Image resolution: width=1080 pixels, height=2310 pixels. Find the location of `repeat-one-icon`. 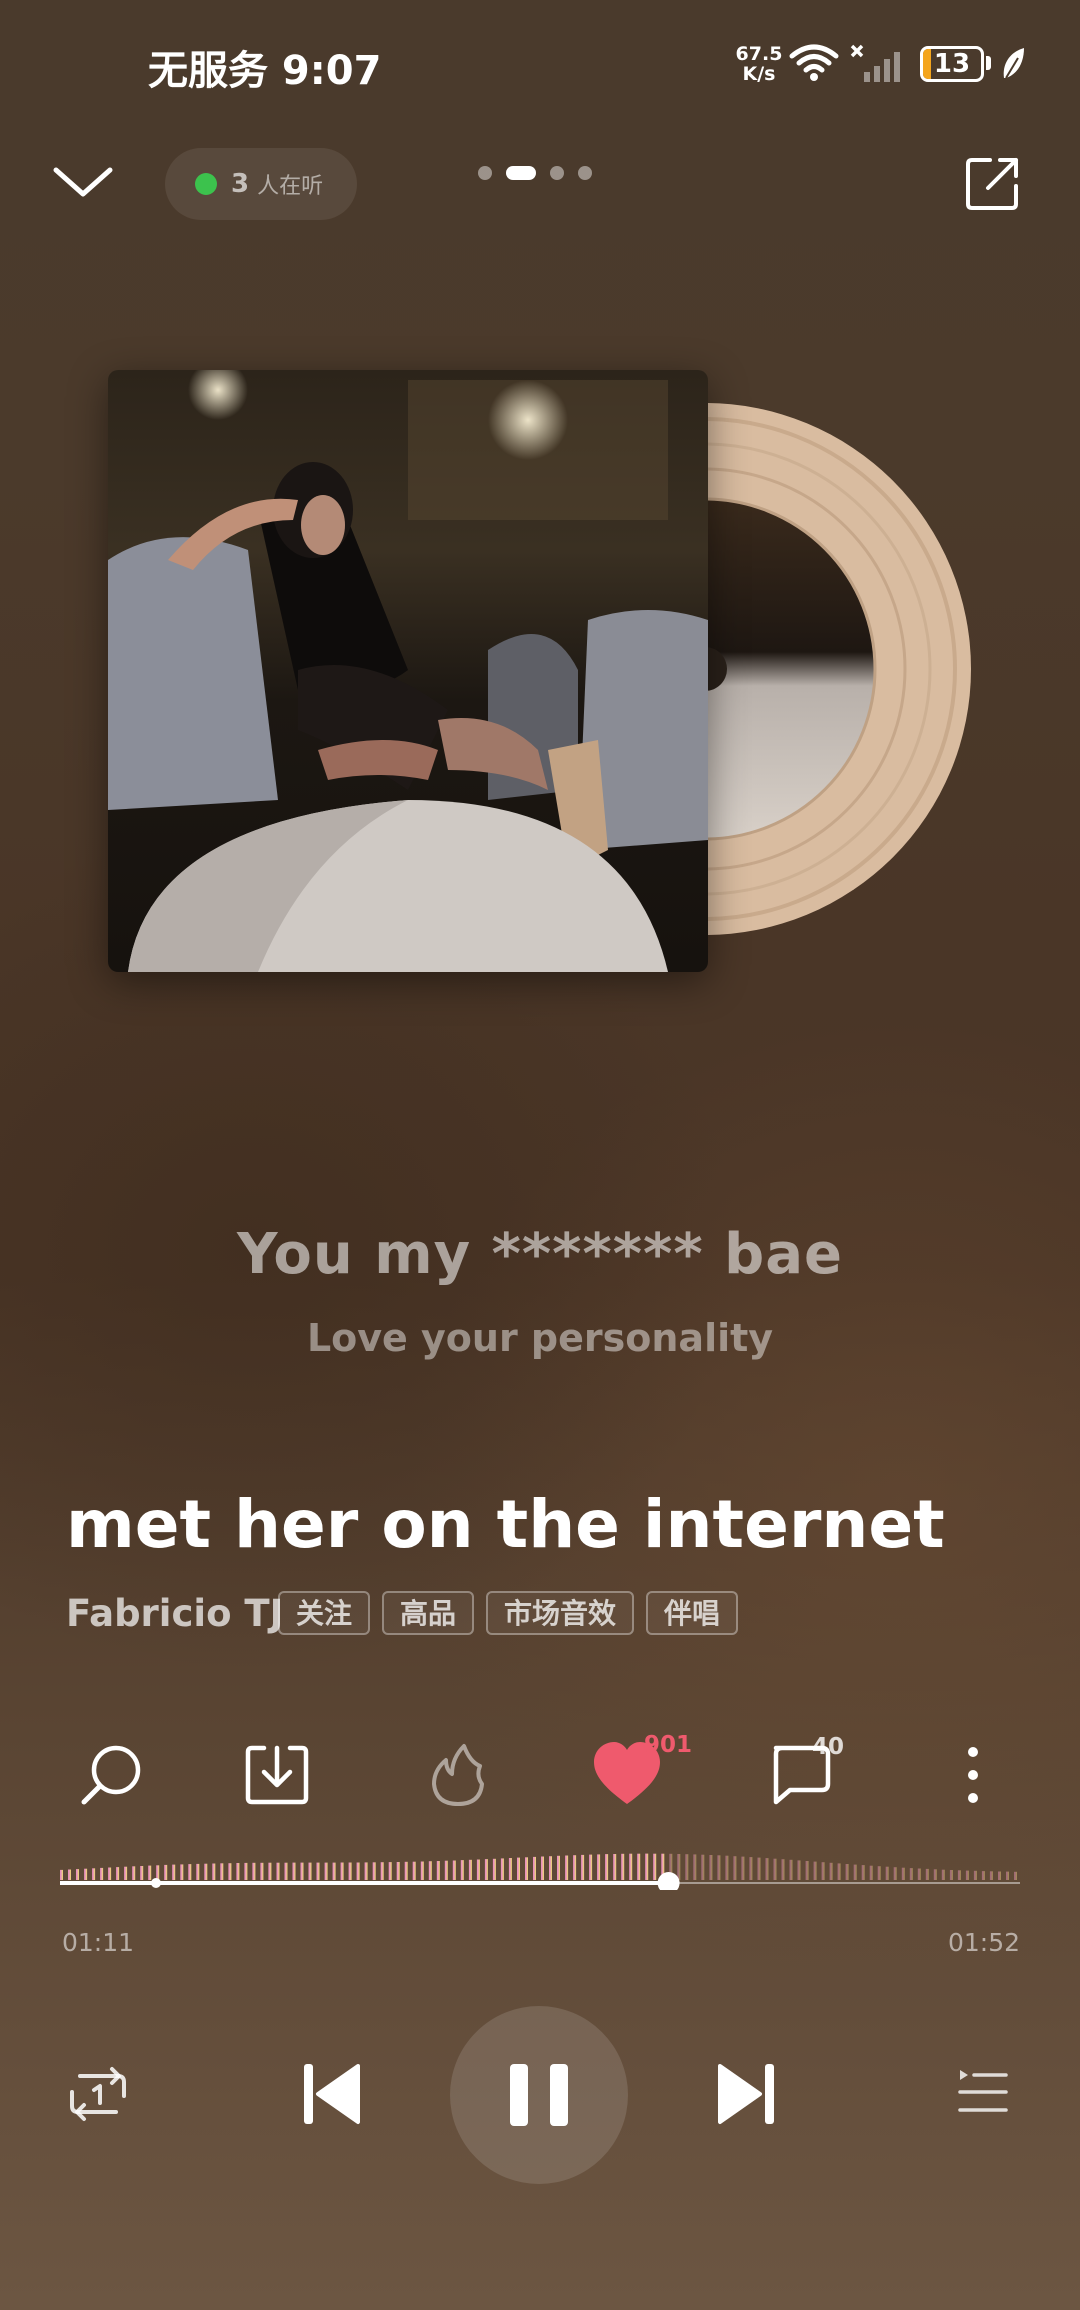

repeat-one-icon is located at coordinates (98, 2094).